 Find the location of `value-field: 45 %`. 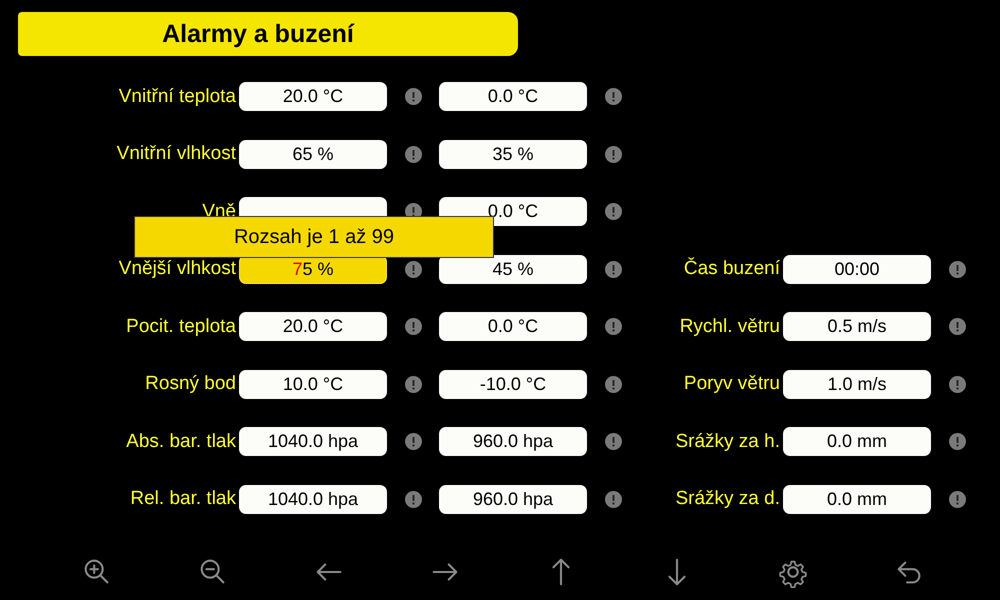

value-field: 45 % is located at coordinates (513, 269).